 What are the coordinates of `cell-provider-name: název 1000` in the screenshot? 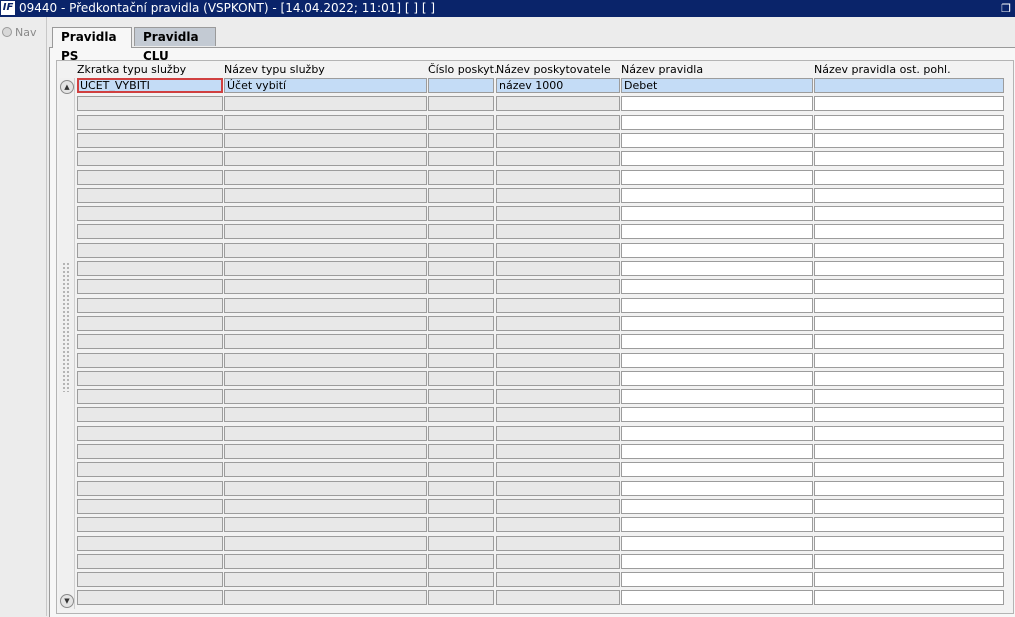 It's located at (558, 85).